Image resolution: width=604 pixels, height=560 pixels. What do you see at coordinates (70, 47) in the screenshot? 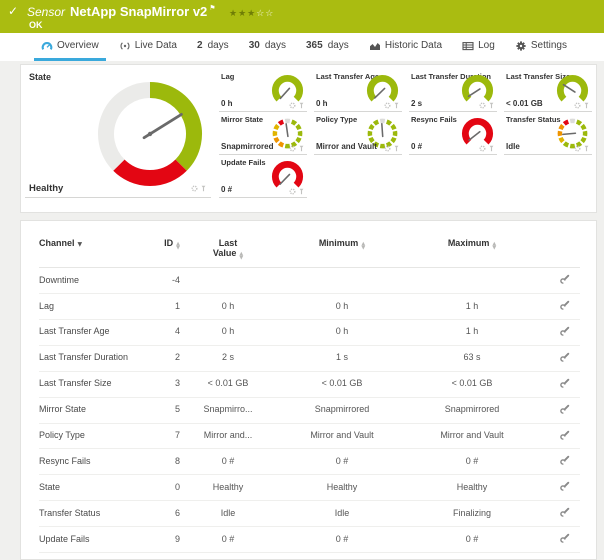
I see `tab-overview: Overview` at bounding box center [70, 47].